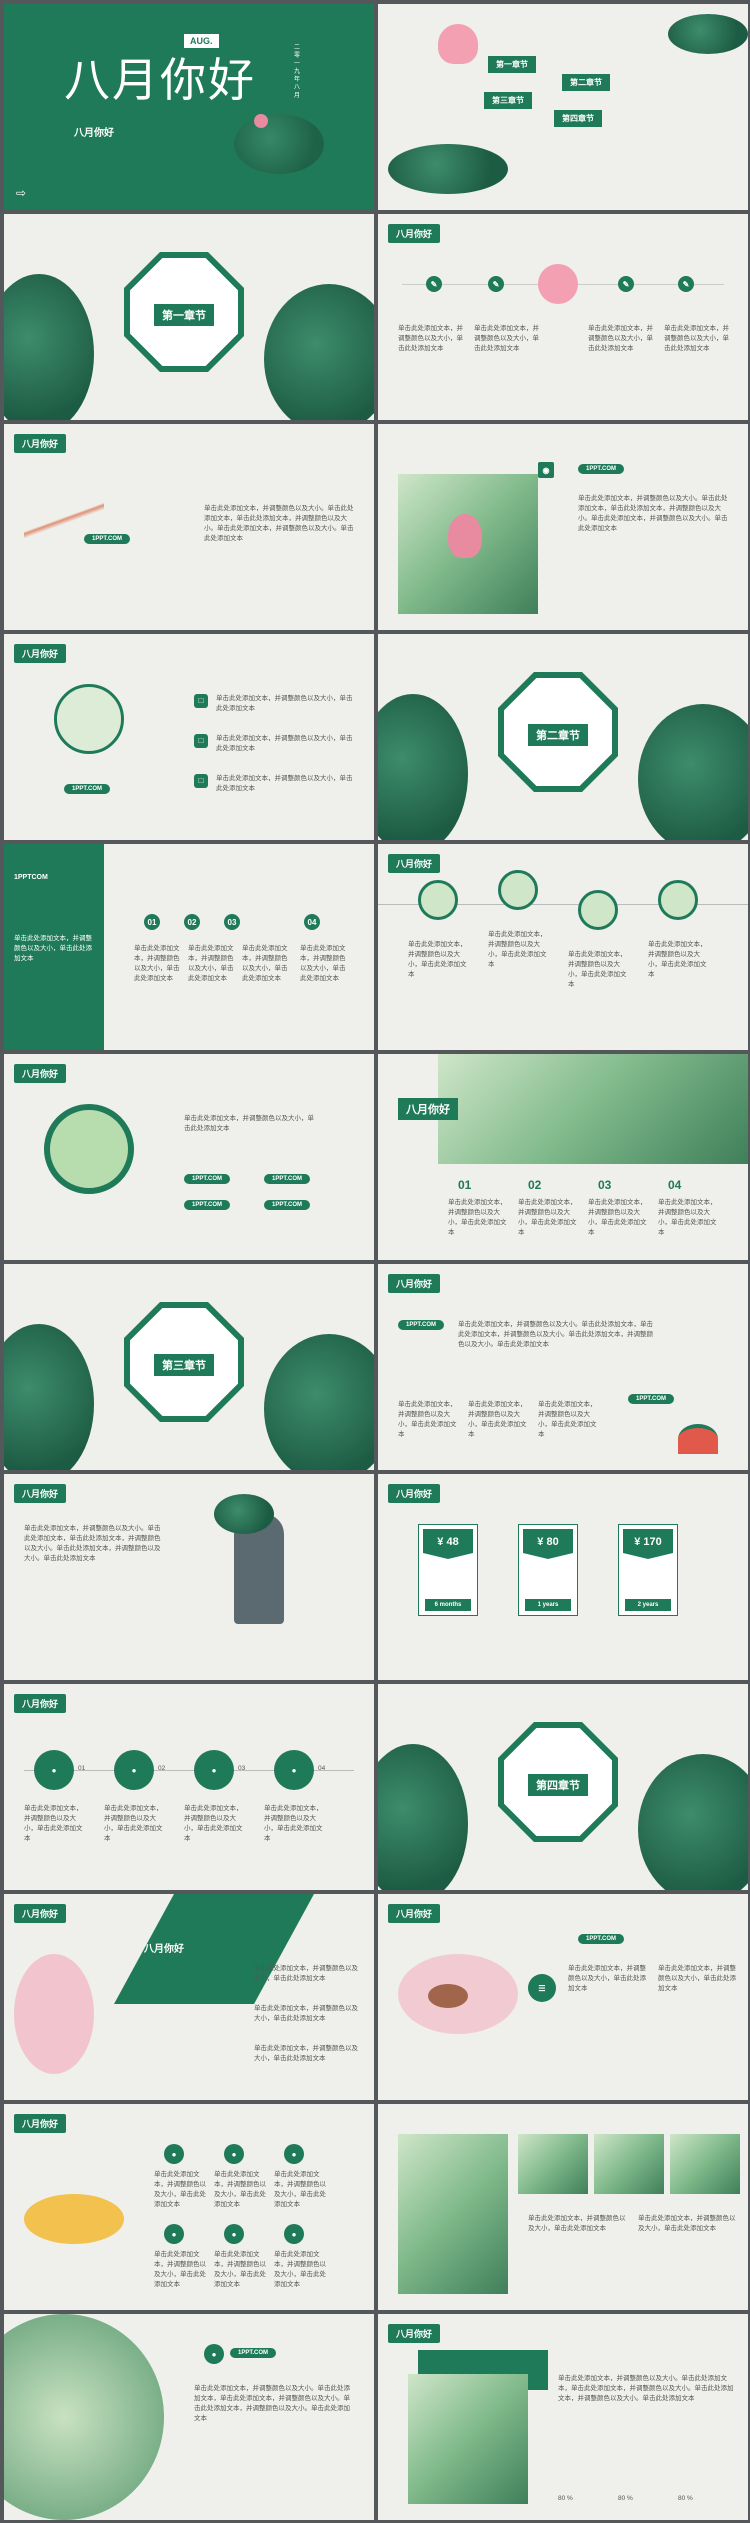  Describe the element at coordinates (174, 2154) in the screenshot. I see `grid-icon-1: ●` at that location.